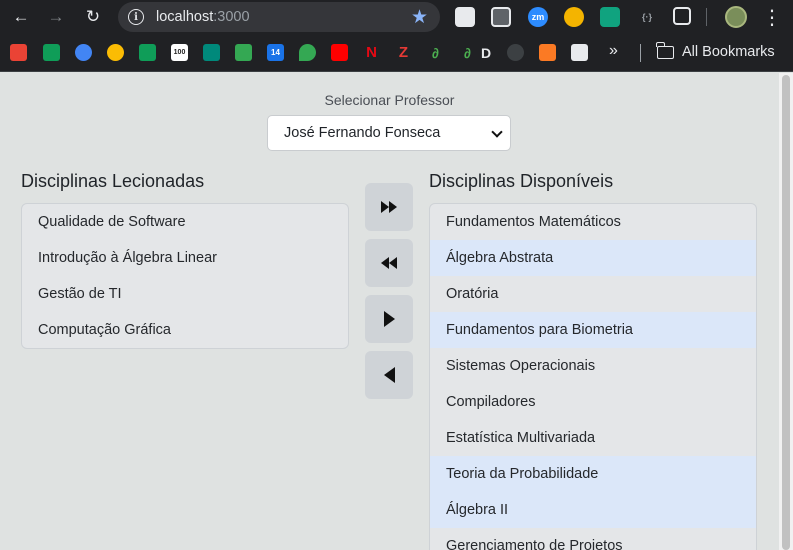  I want to click on arrow-left-icon, so click(389, 375).